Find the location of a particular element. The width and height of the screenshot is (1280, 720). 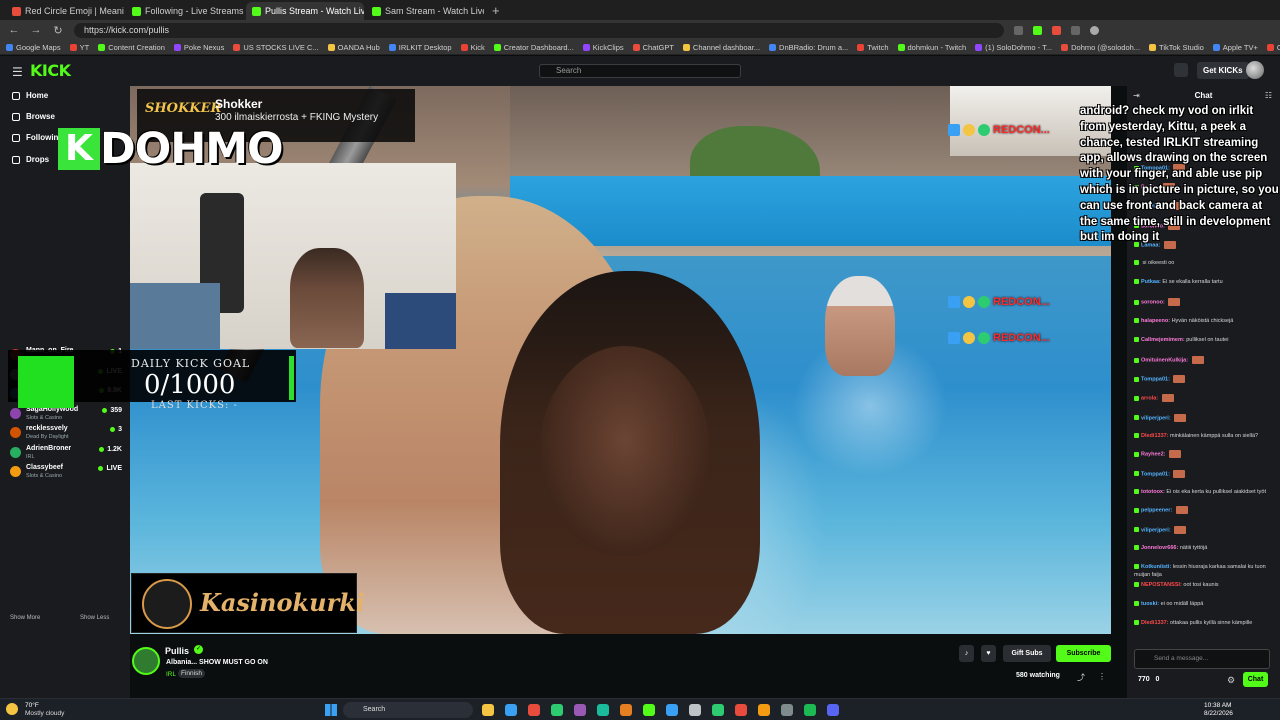

weather-icon is located at coordinates (12, 709).